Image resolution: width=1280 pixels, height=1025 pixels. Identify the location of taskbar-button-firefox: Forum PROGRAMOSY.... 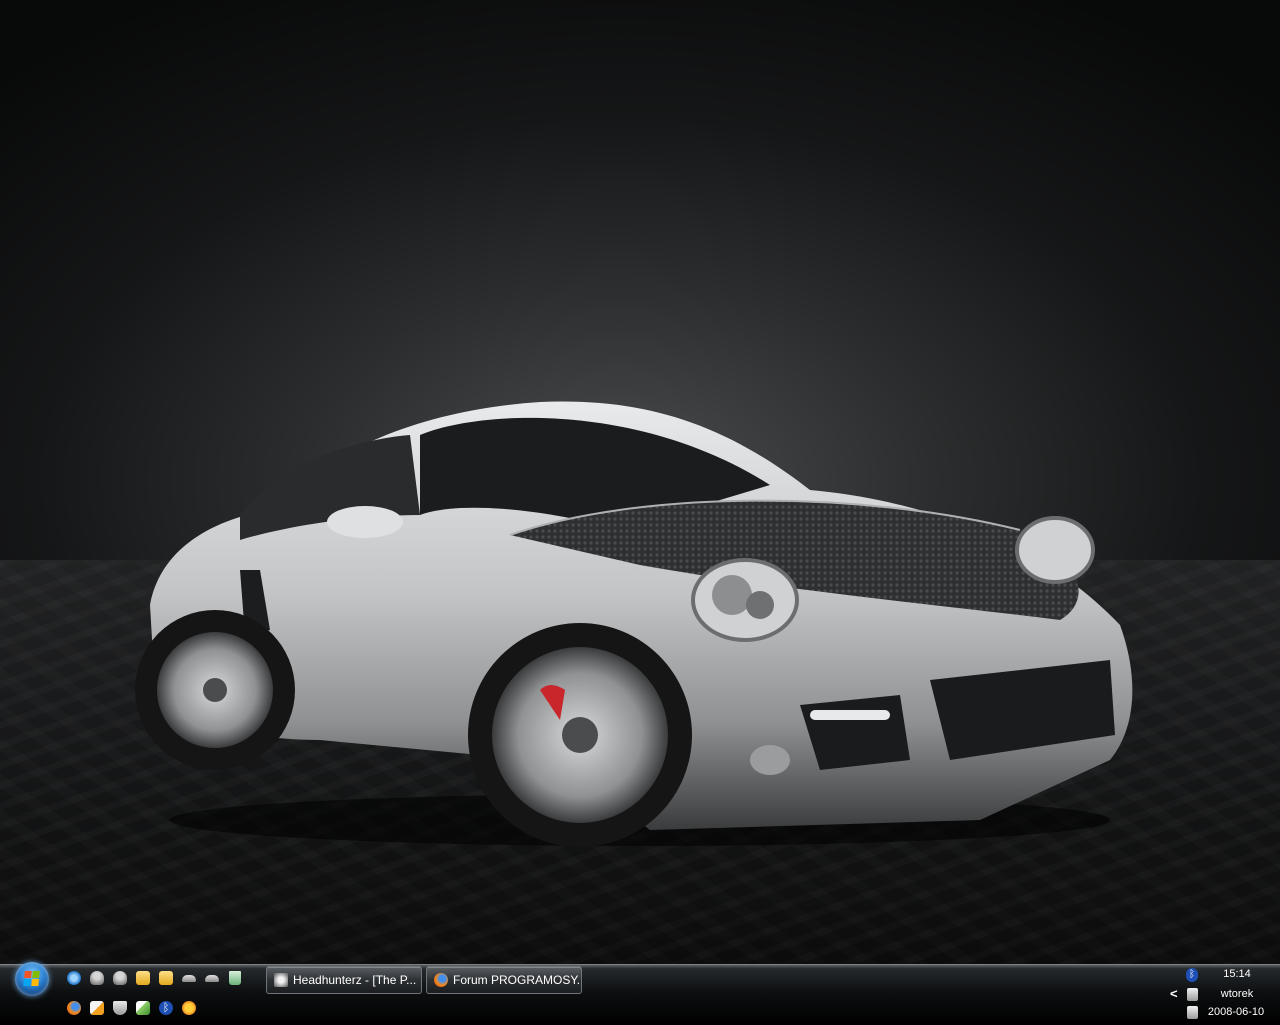
(504, 980).